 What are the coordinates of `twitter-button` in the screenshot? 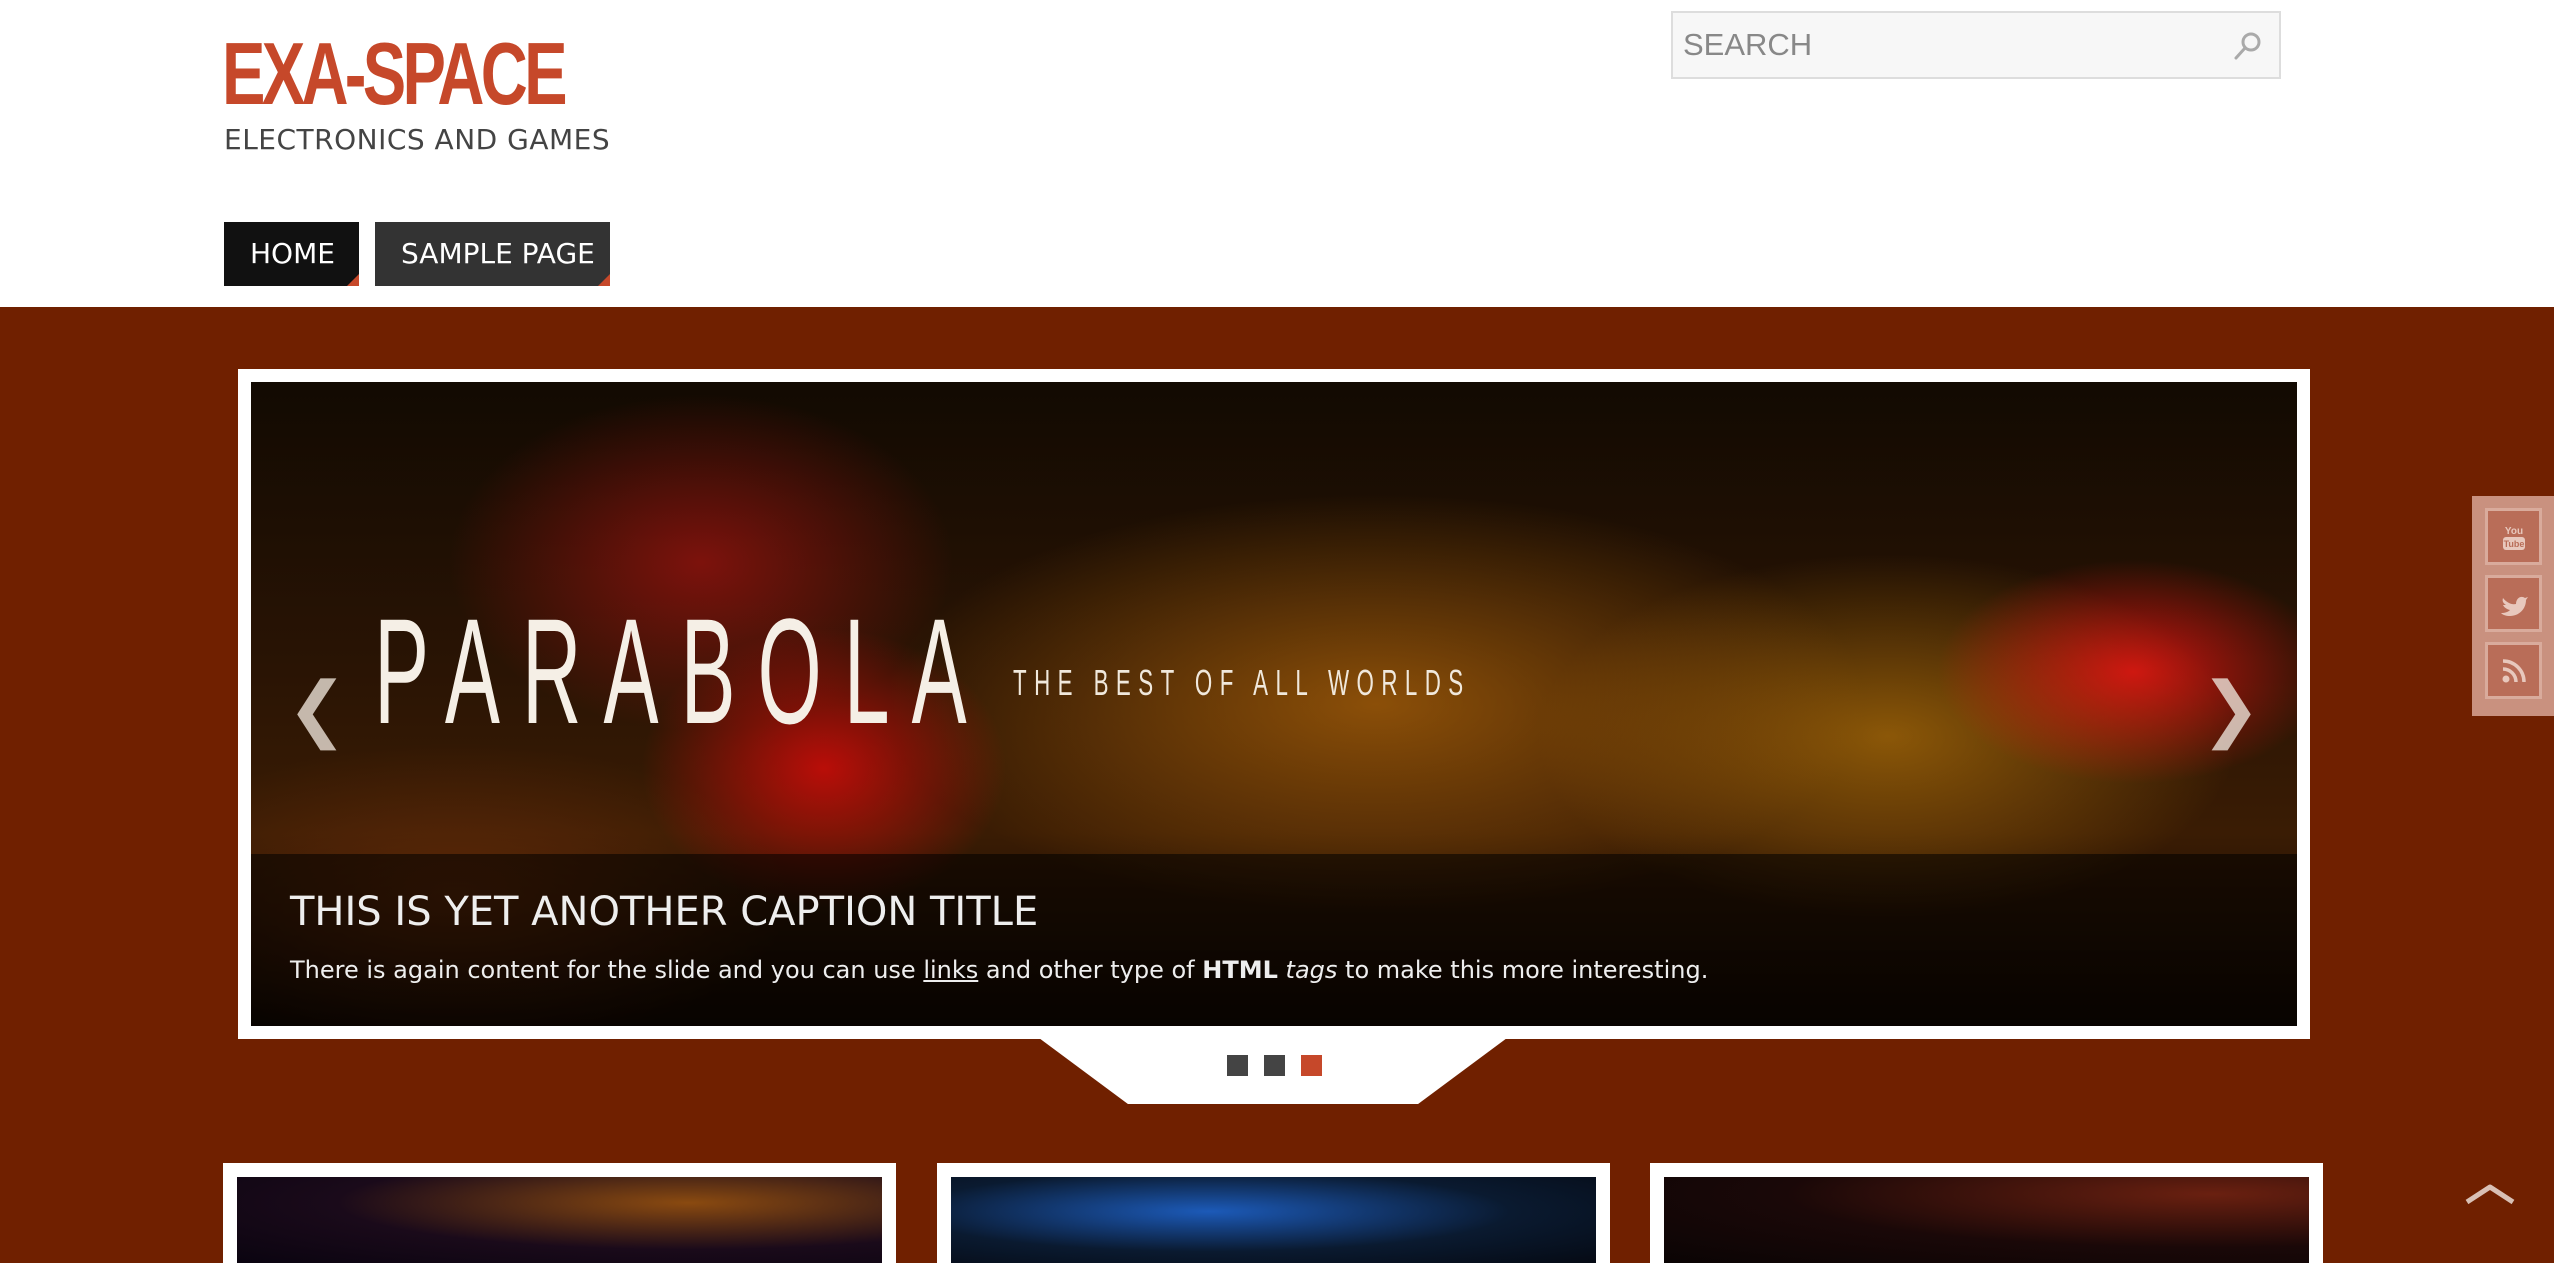 It's located at (2513, 603).